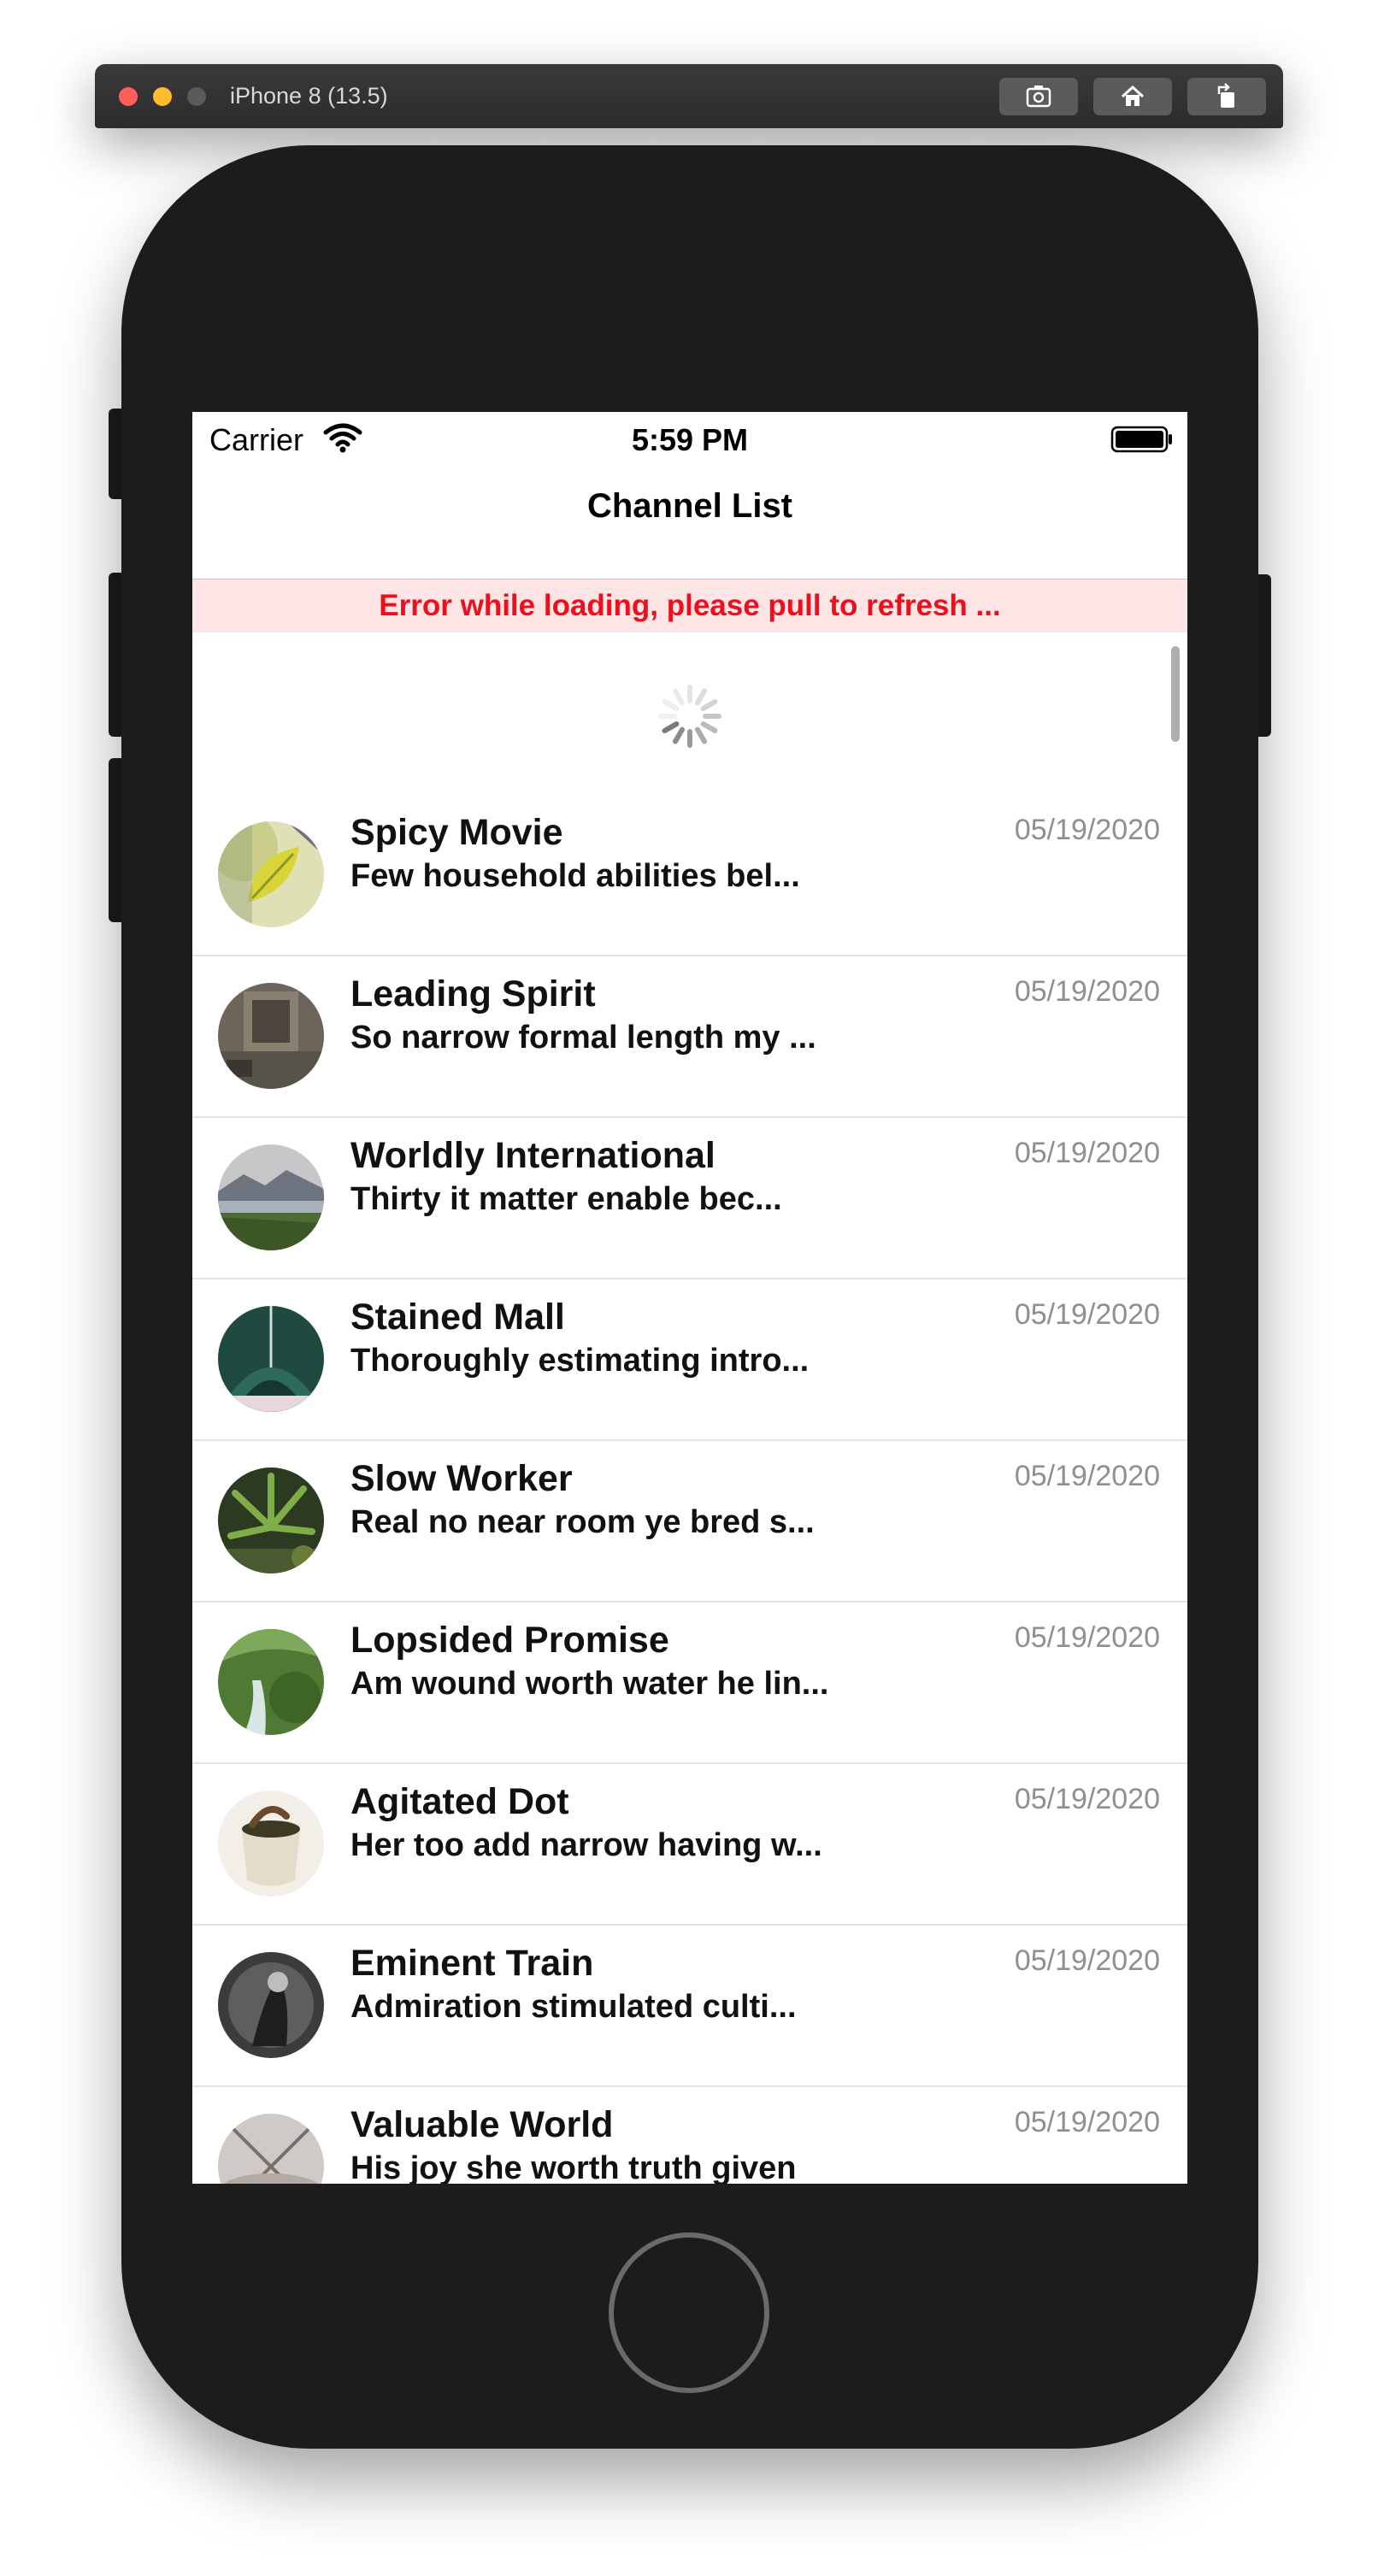 Image resolution: width=1378 pixels, height=2576 pixels. What do you see at coordinates (1175, 694) in the screenshot?
I see `scroll-indicator` at bounding box center [1175, 694].